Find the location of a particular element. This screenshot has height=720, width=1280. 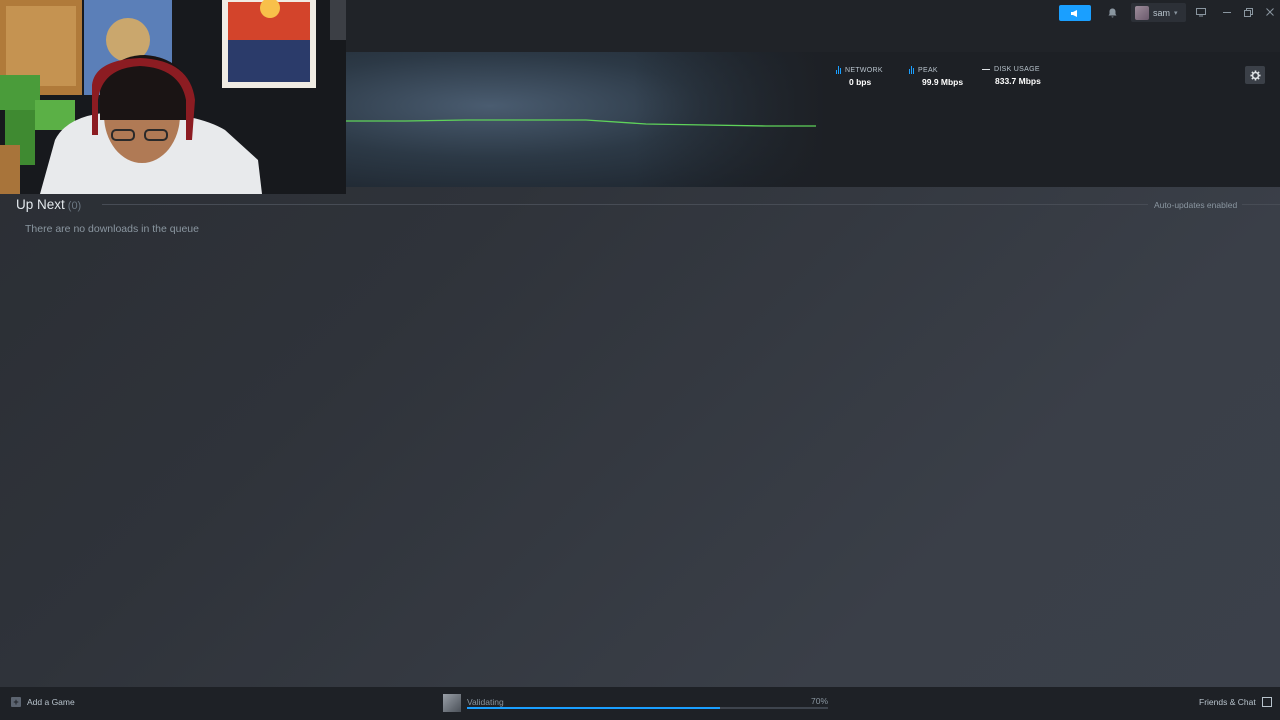

webcam-overlay is located at coordinates (173, 97).